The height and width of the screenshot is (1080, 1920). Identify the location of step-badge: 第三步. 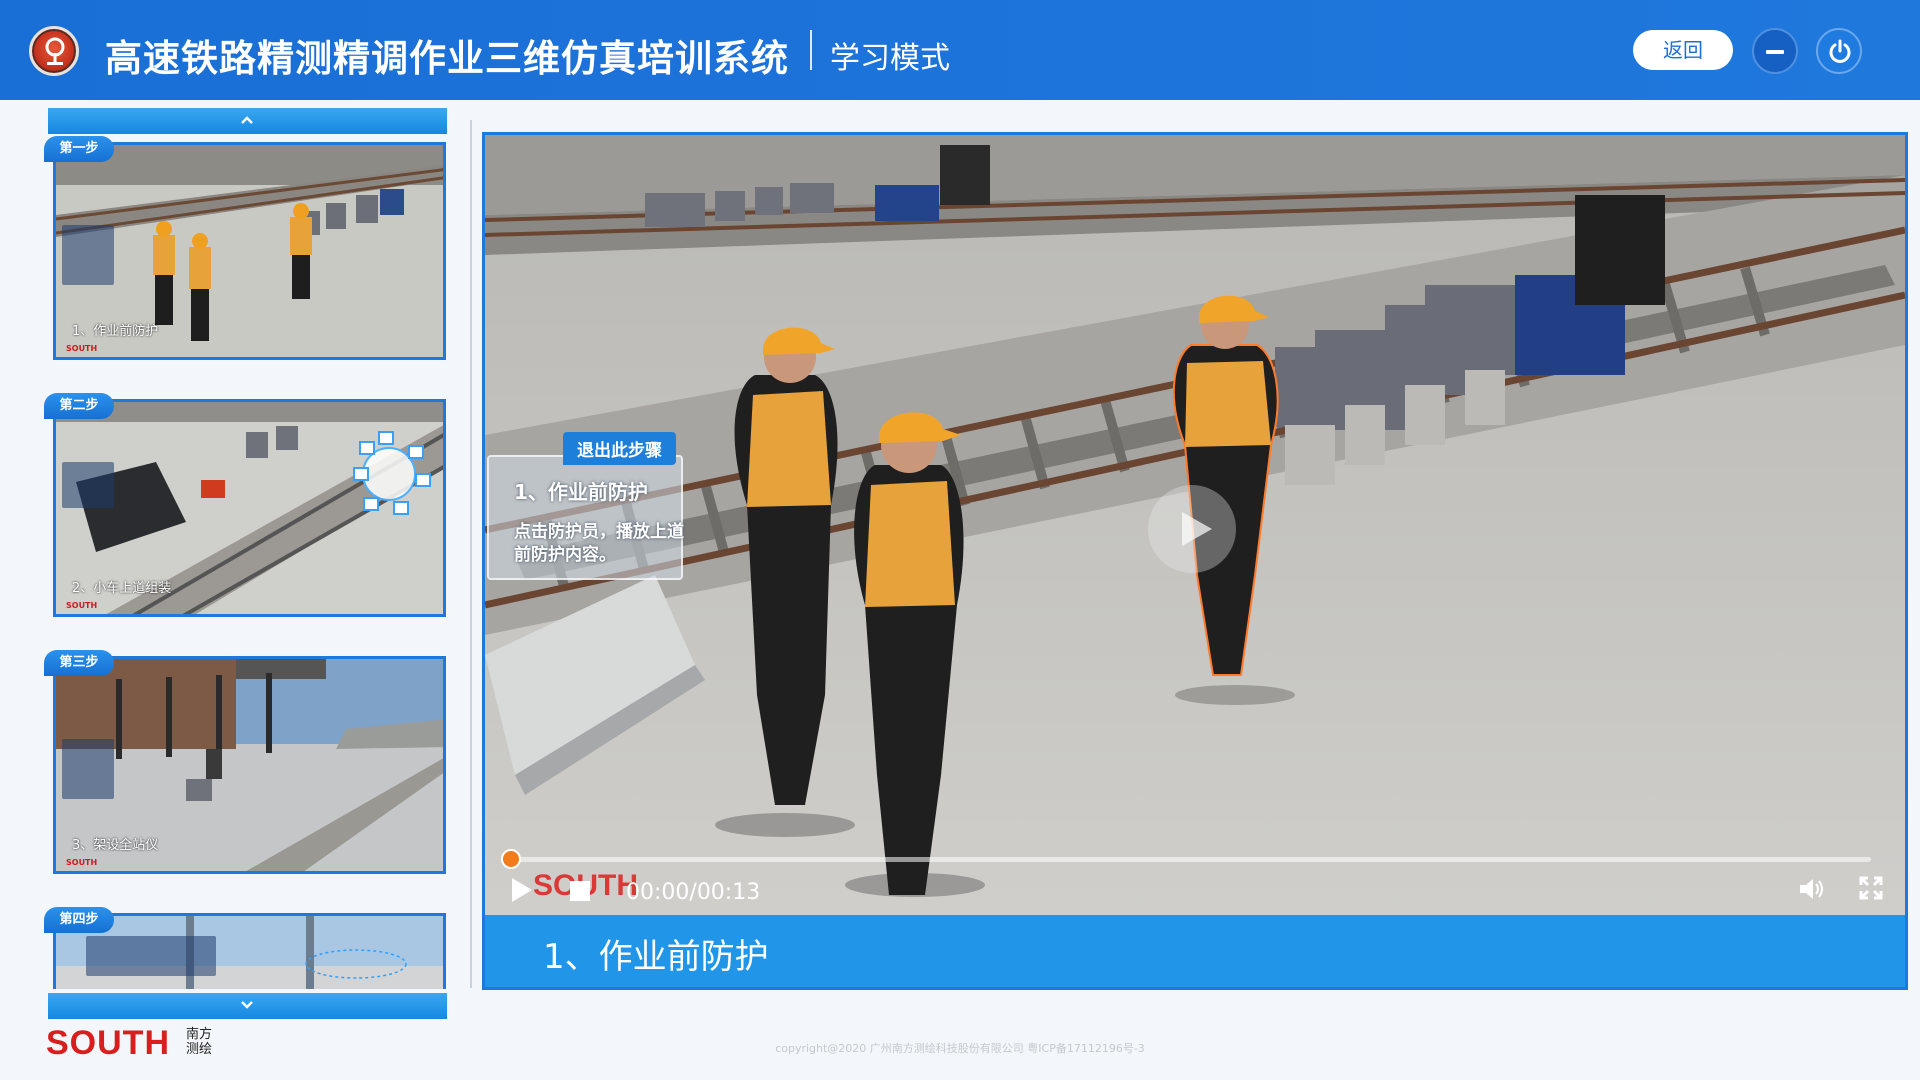
(79, 663).